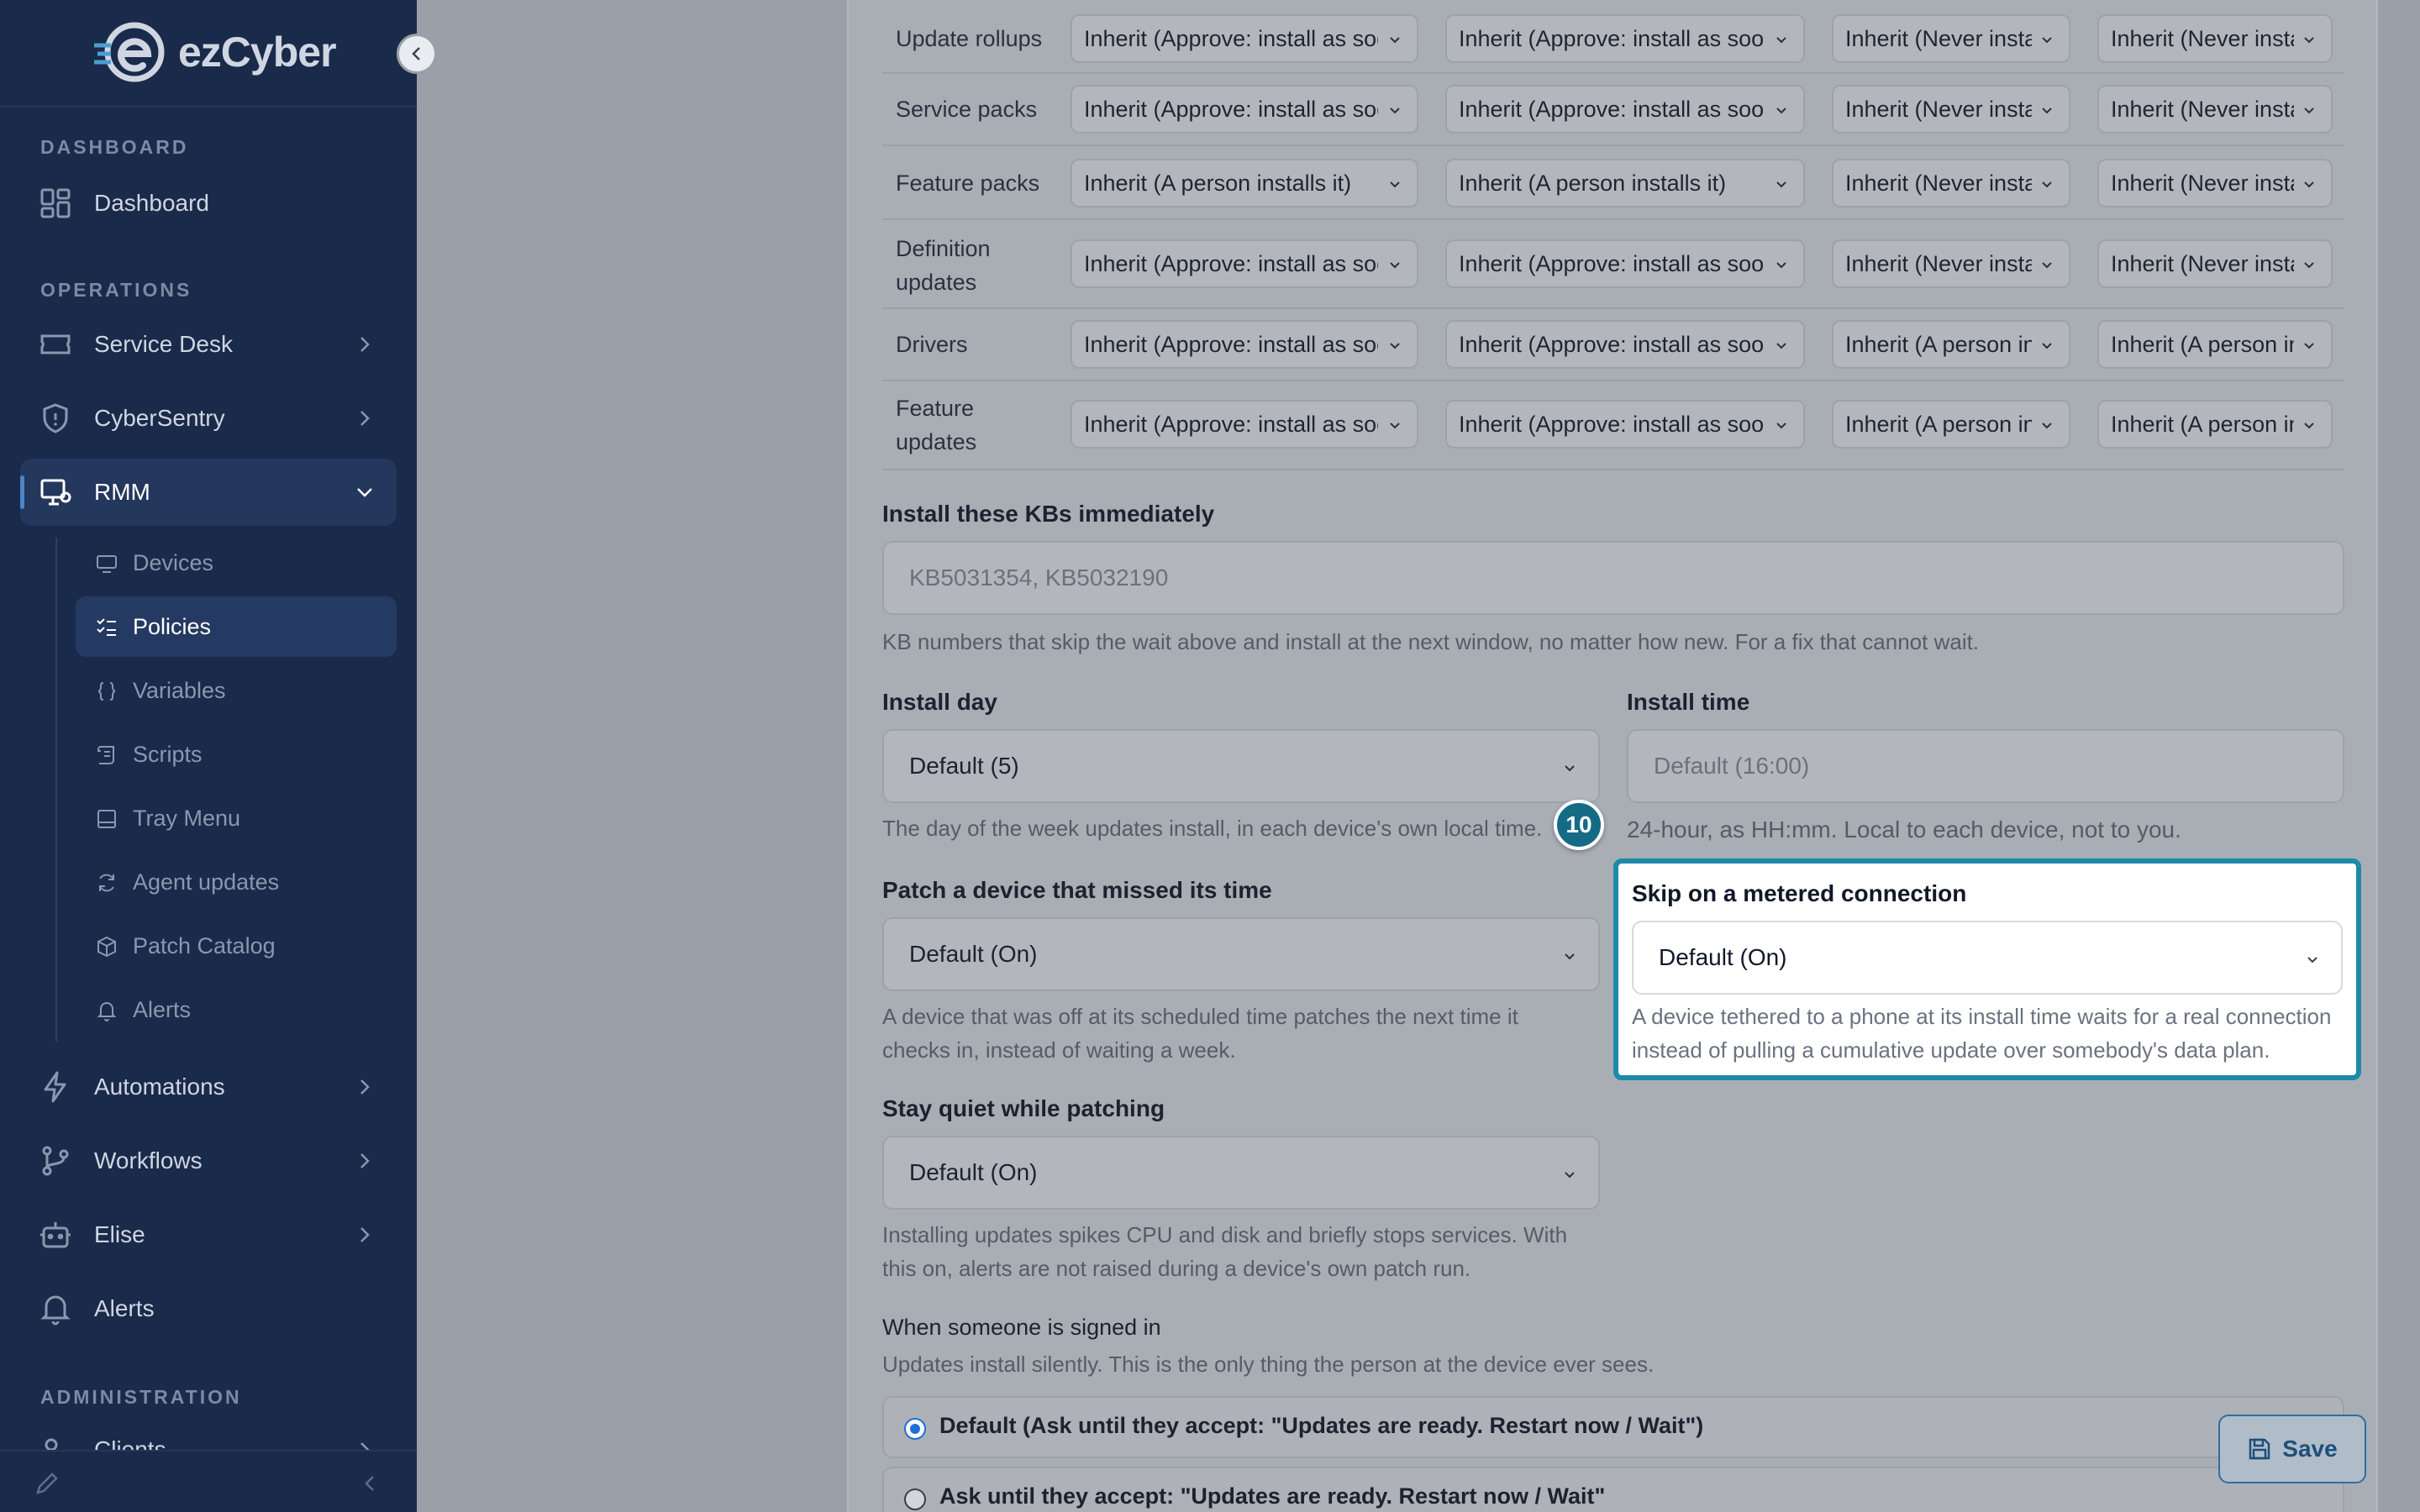  I want to click on signed-in-label: When someone is signed in, so click(1022, 1327).